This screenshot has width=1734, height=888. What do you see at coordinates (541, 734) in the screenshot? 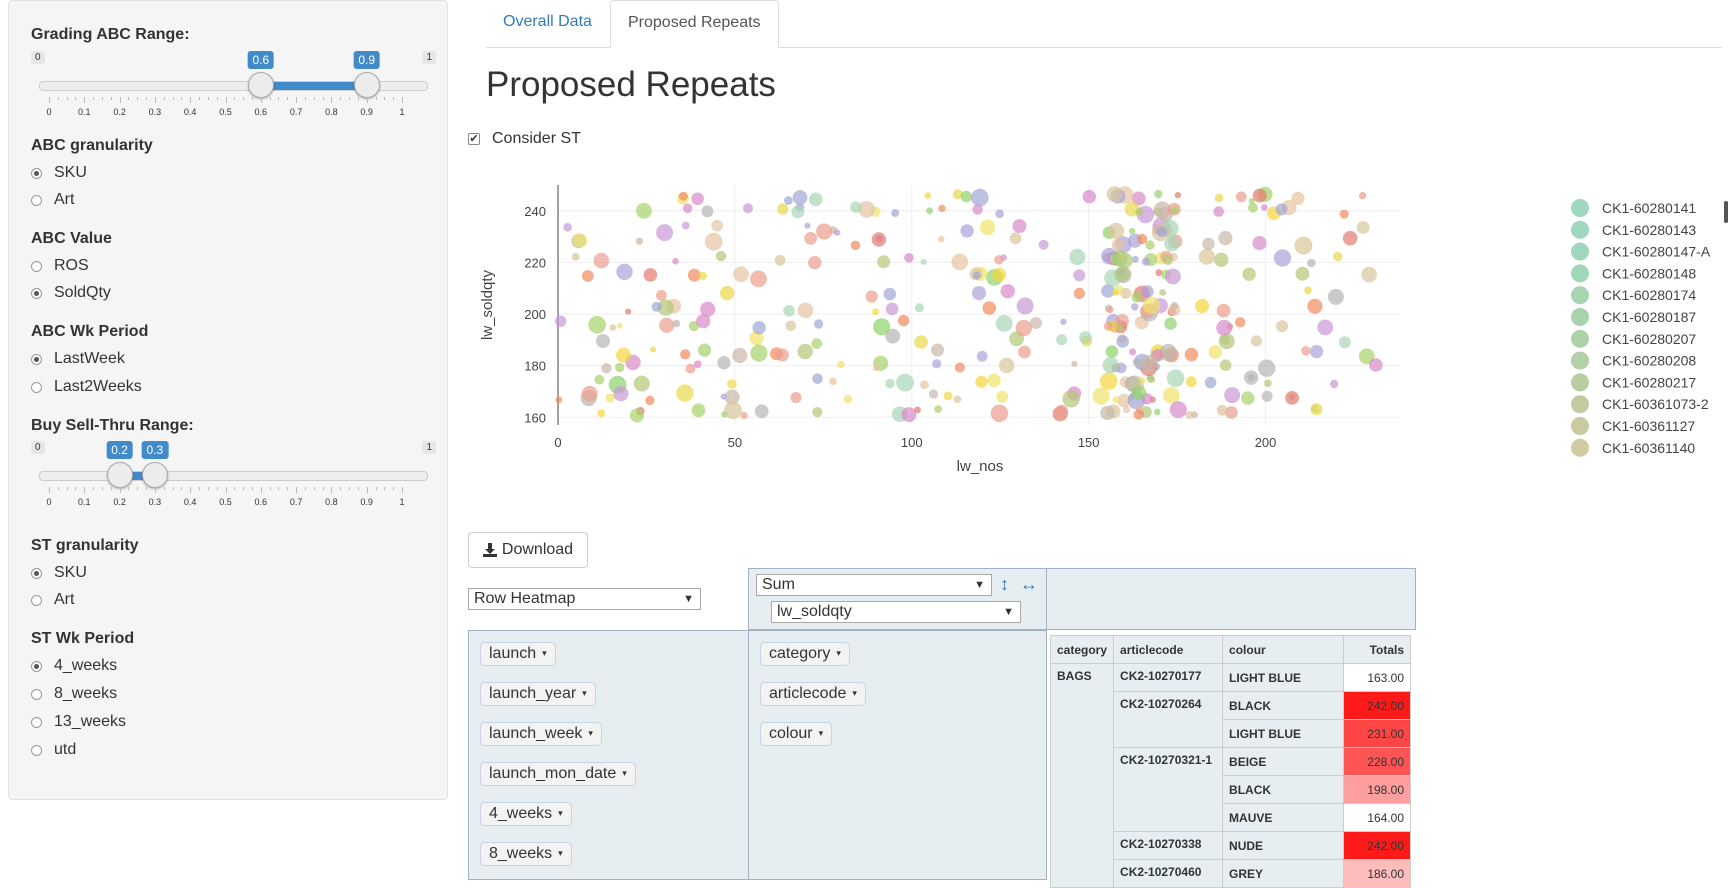
I see `pivot-attr-pill: launch_week ▾` at bounding box center [541, 734].